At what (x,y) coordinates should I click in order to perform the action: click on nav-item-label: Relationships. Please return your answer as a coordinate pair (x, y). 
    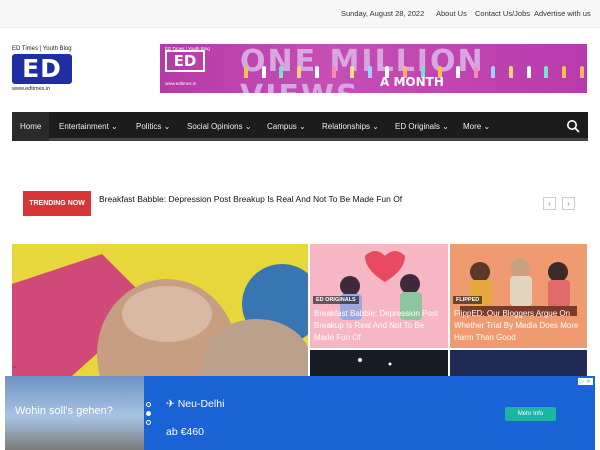
    Looking at the image, I should click on (346, 126).